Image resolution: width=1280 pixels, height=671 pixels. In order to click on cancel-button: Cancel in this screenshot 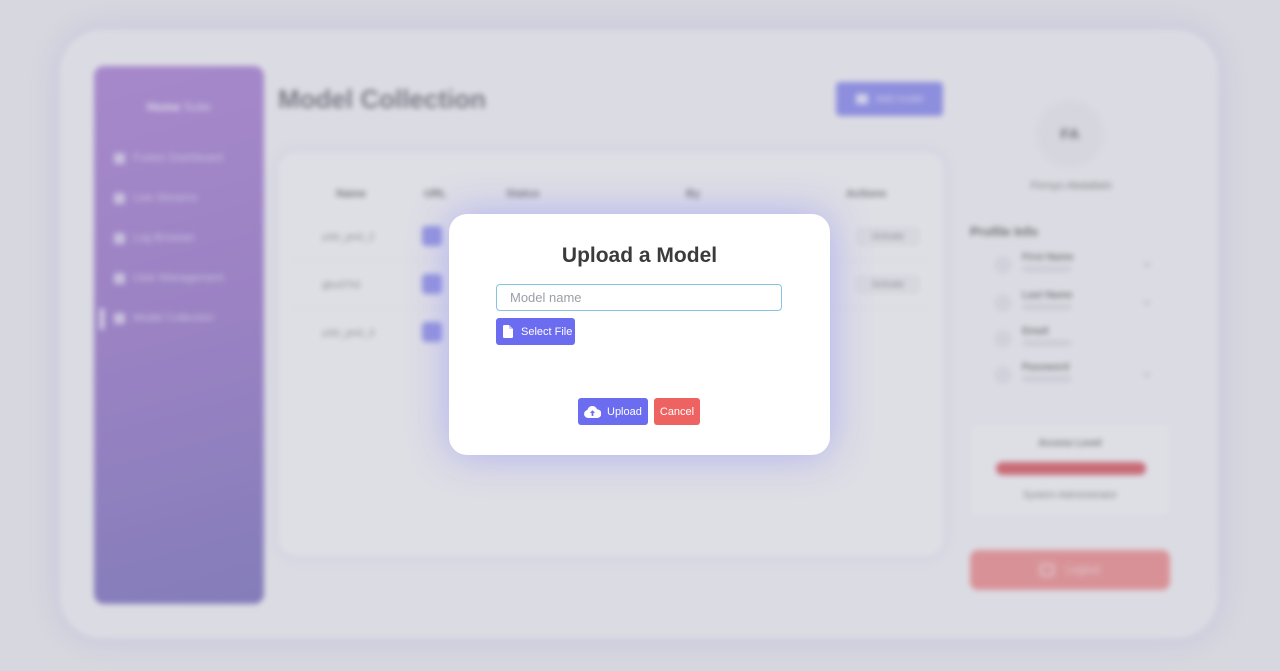, I will do `click(677, 411)`.